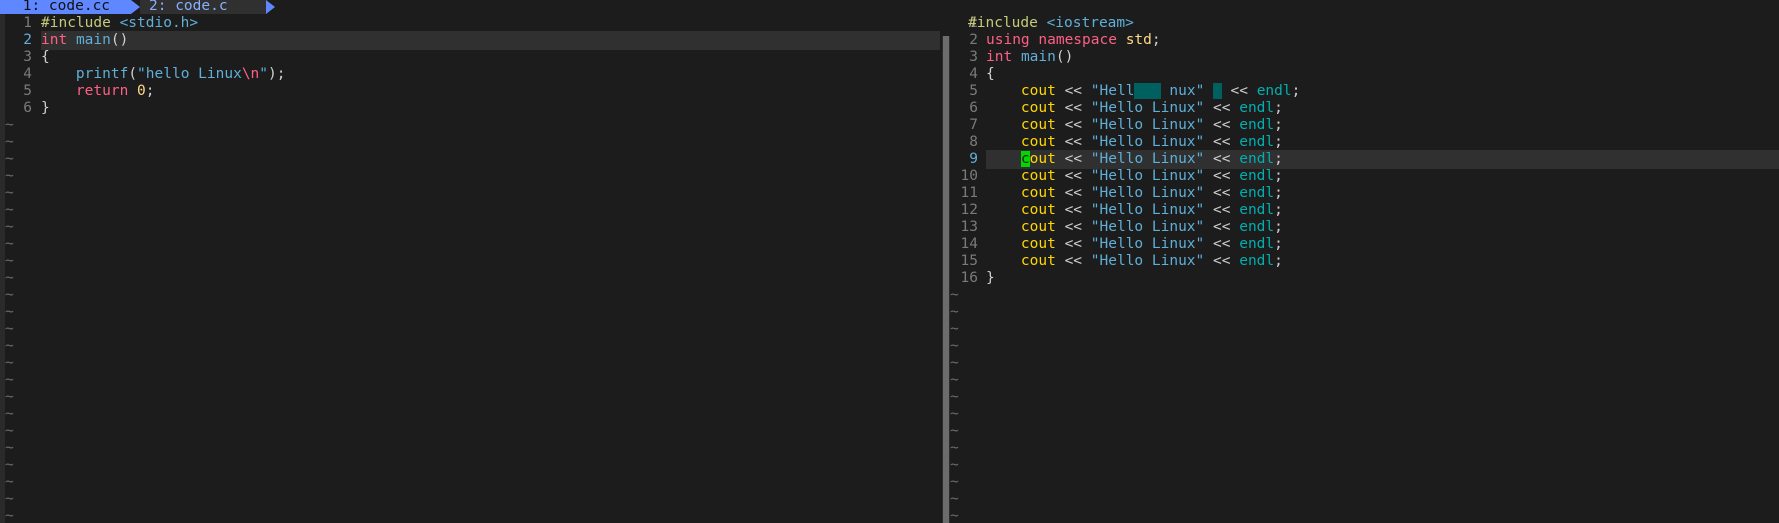  Describe the element at coordinates (1042, 159) in the screenshot. I see `cout-identifier: out` at that location.